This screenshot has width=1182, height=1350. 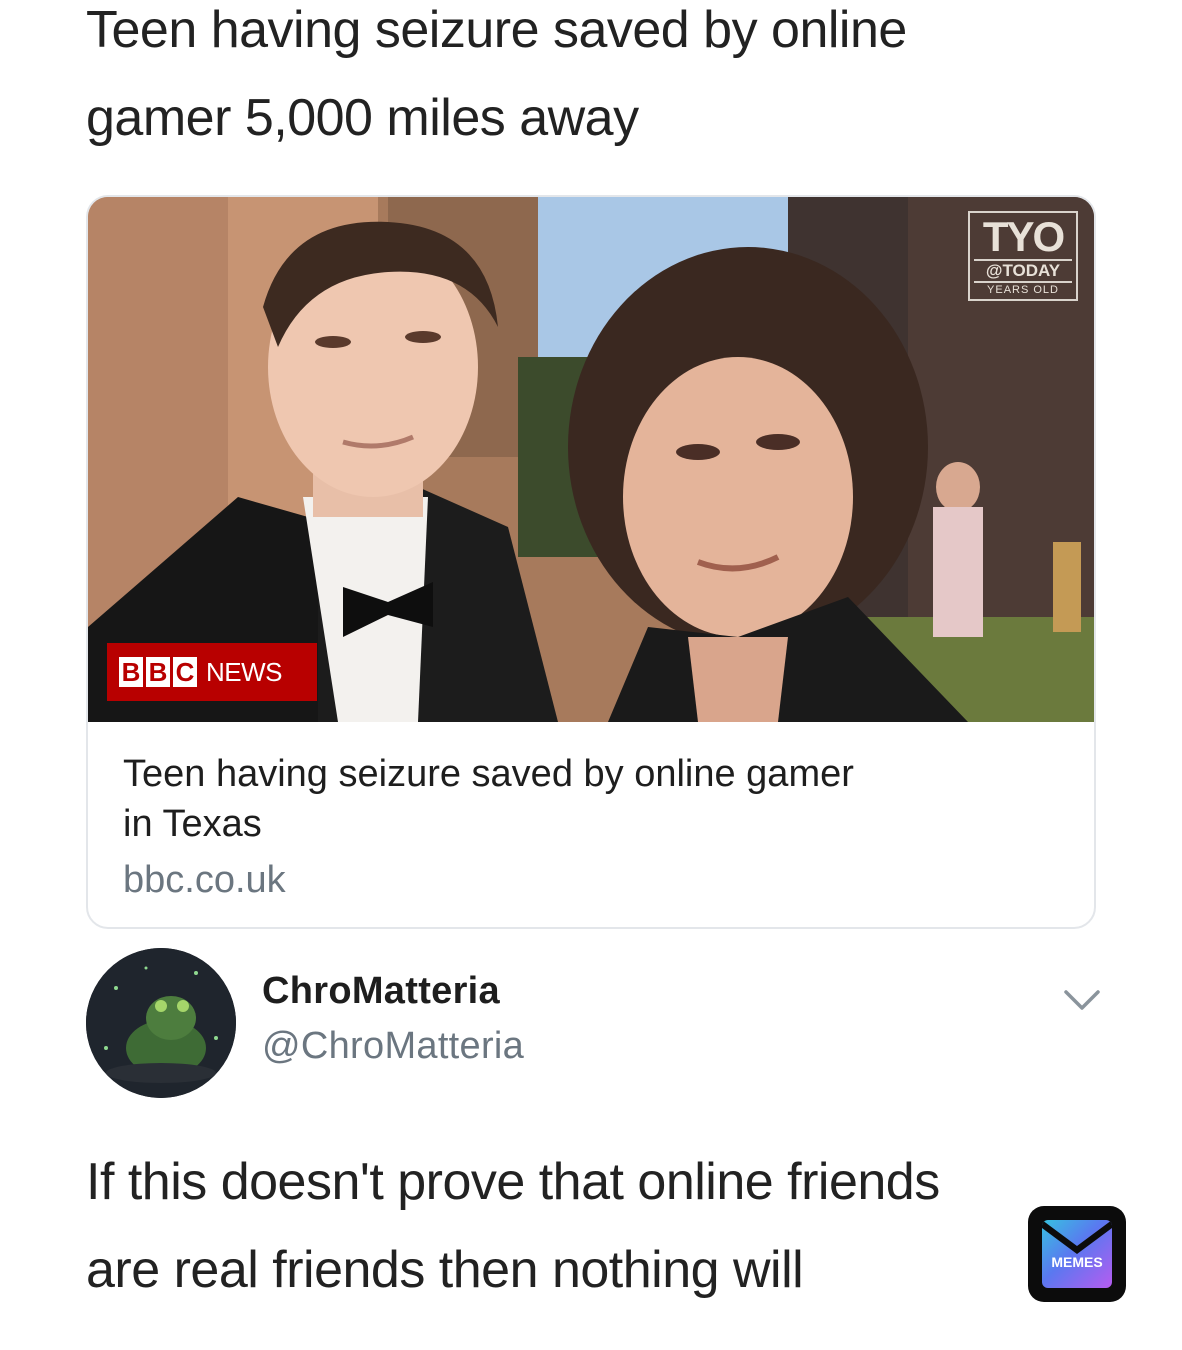 What do you see at coordinates (445, 1270) in the screenshot?
I see `tweet-text-line-2: are real friends then nothing will` at bounding box center [445, 1270].